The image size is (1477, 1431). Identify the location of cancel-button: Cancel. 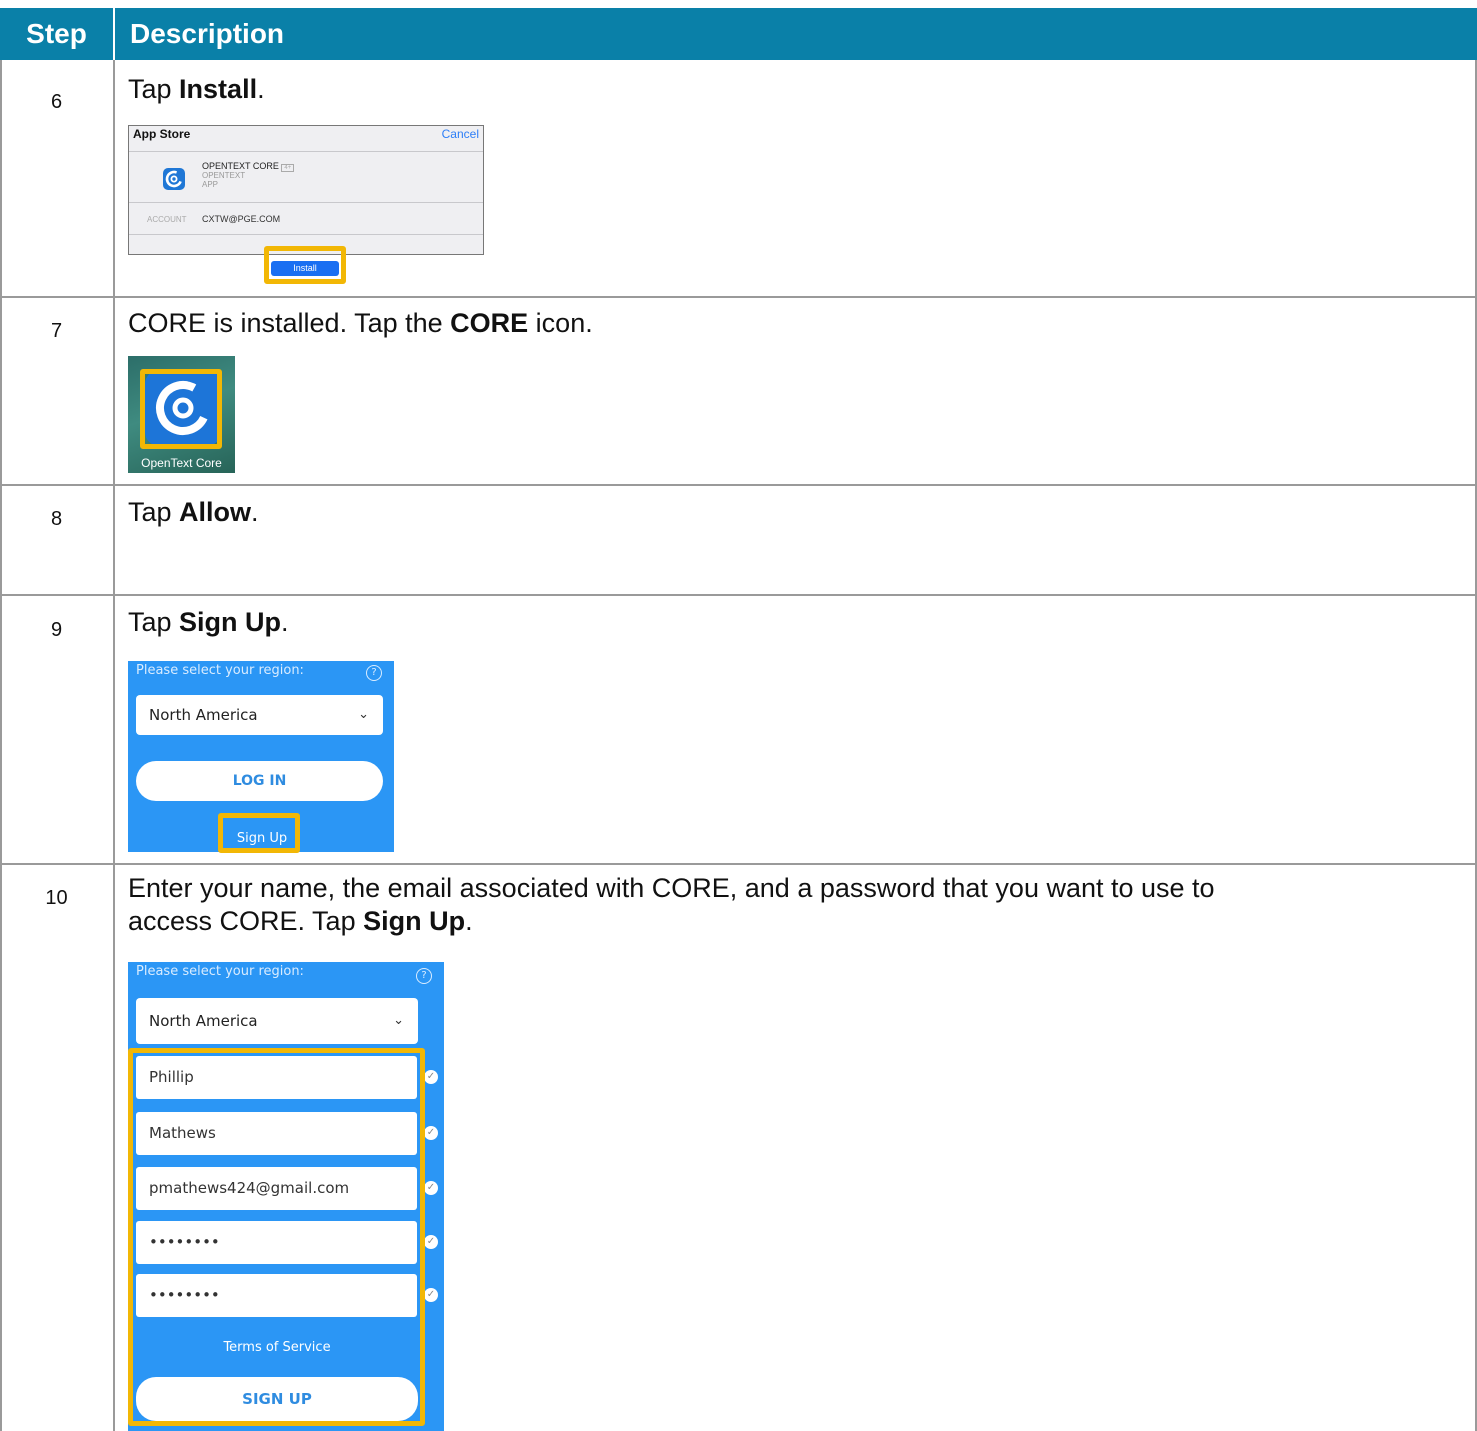
(460, 134).